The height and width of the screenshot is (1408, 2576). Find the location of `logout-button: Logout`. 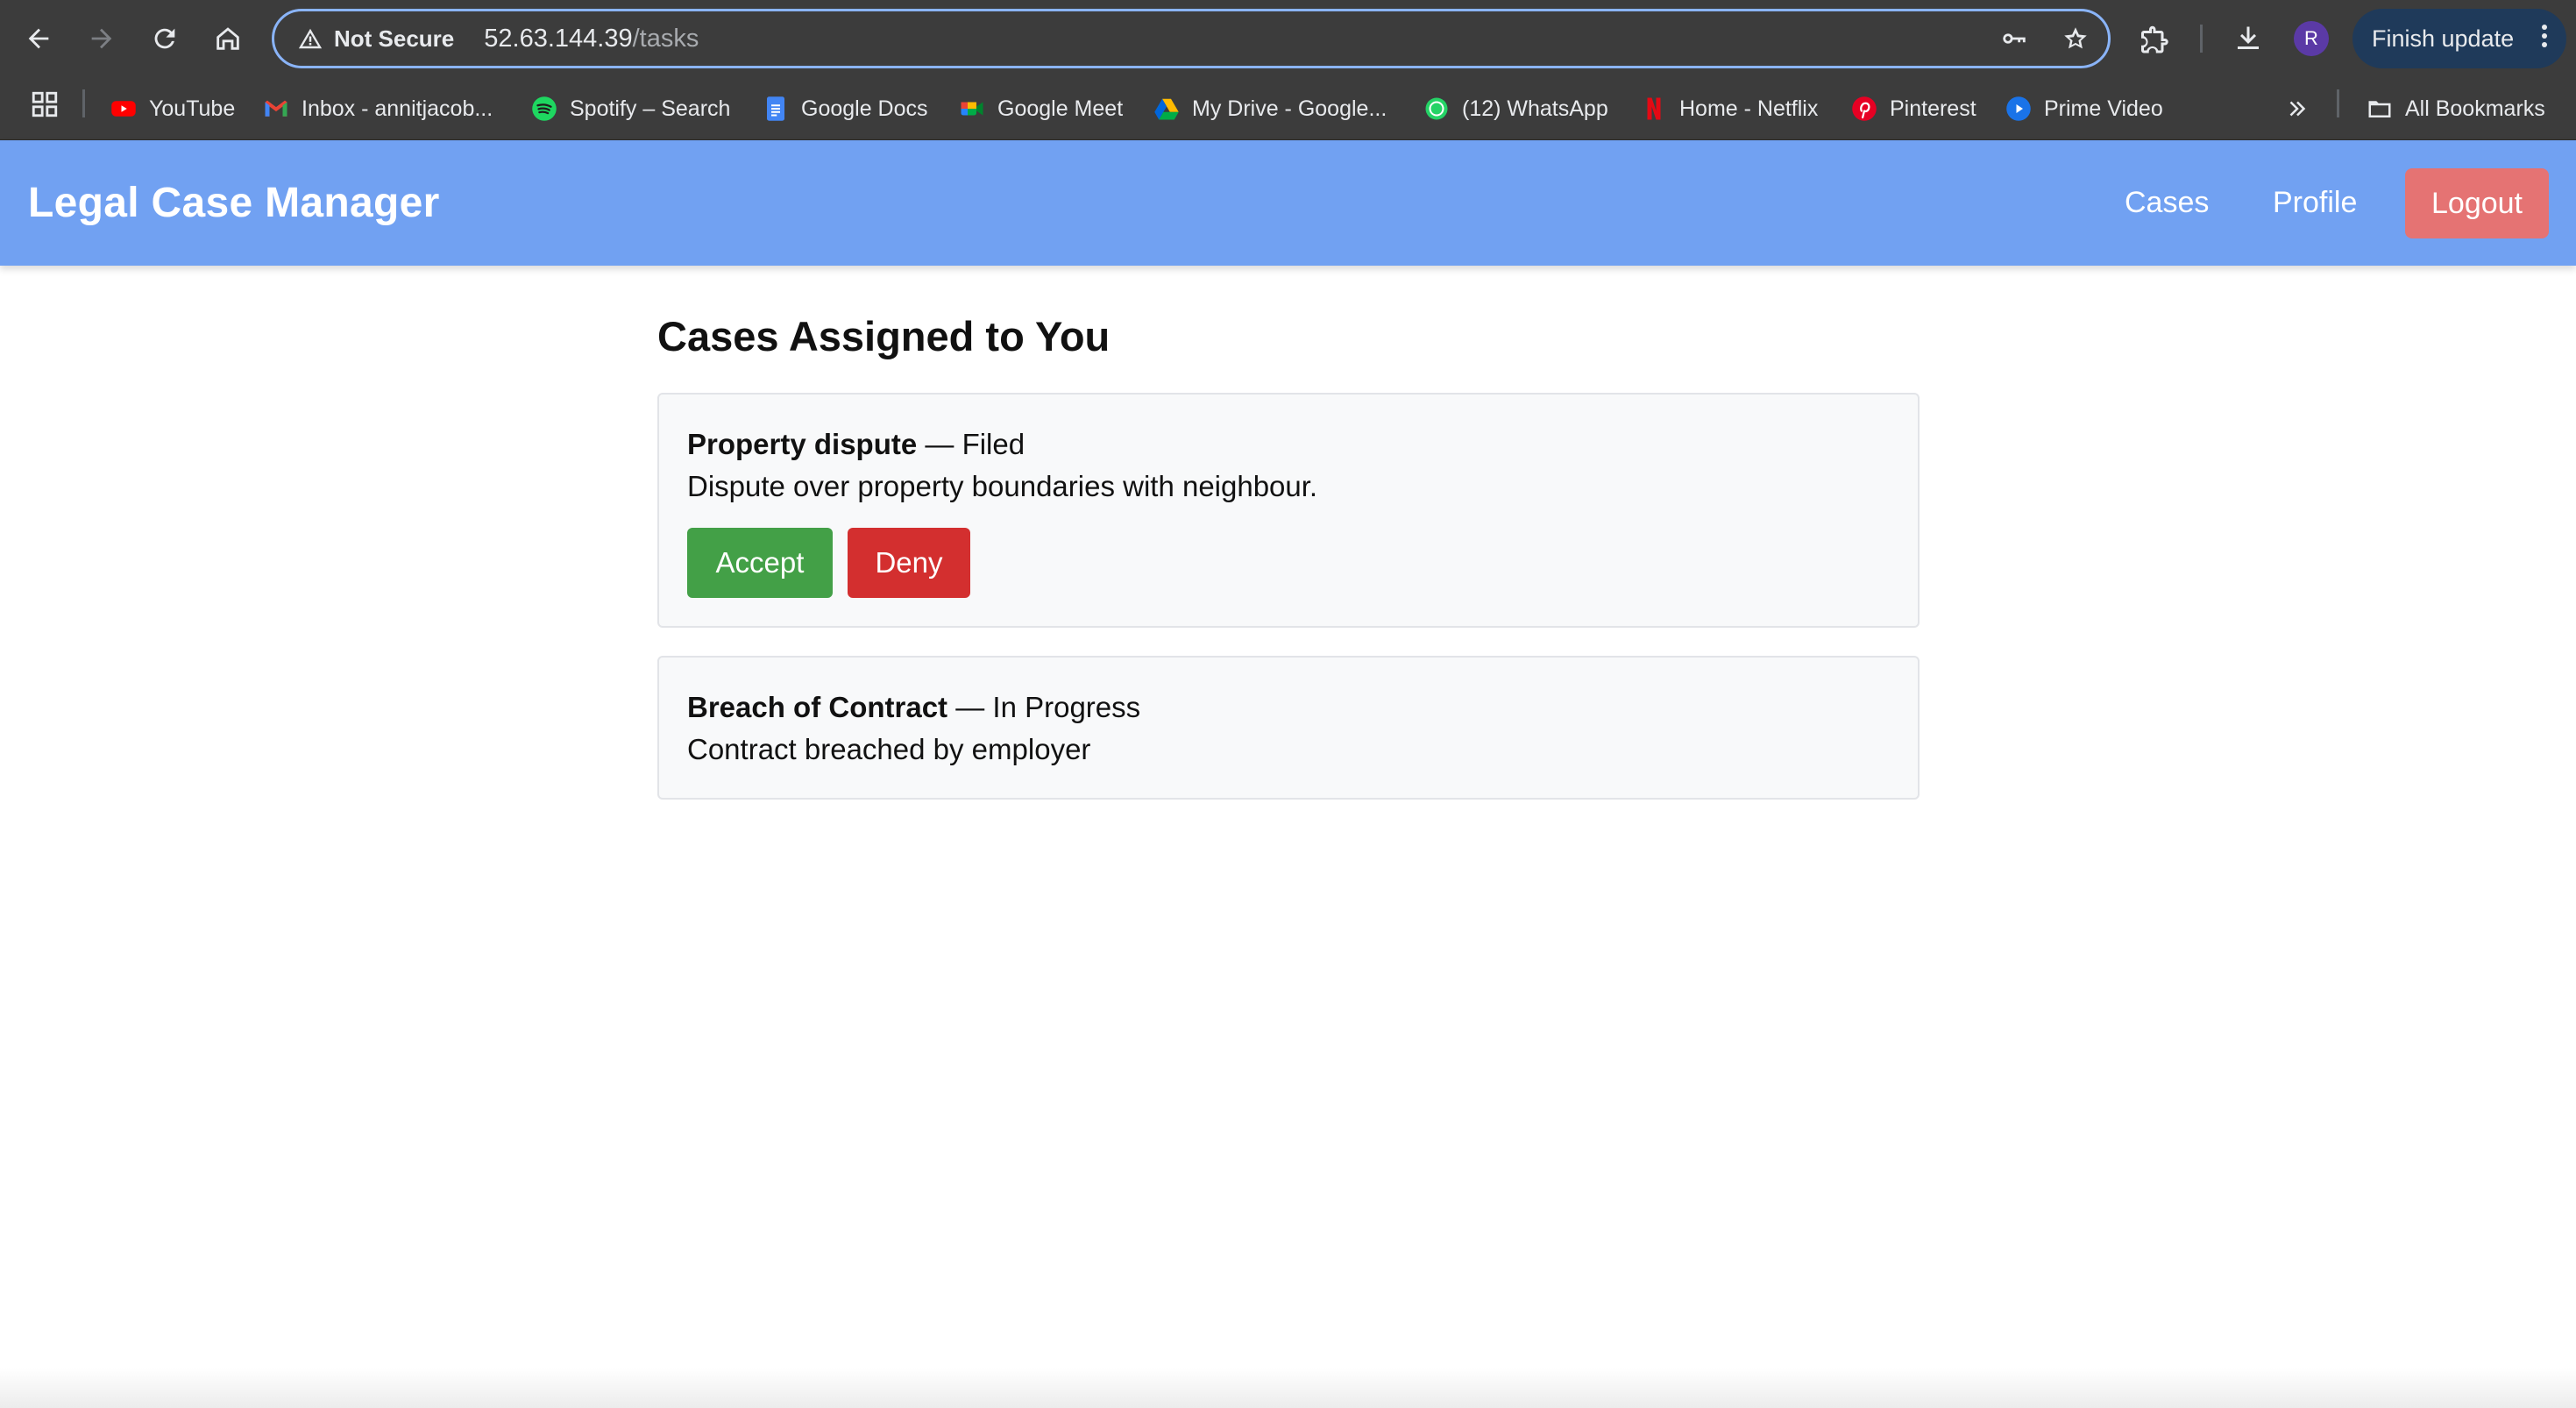

logout-button: Logout is located at coordinates (2477, 203).